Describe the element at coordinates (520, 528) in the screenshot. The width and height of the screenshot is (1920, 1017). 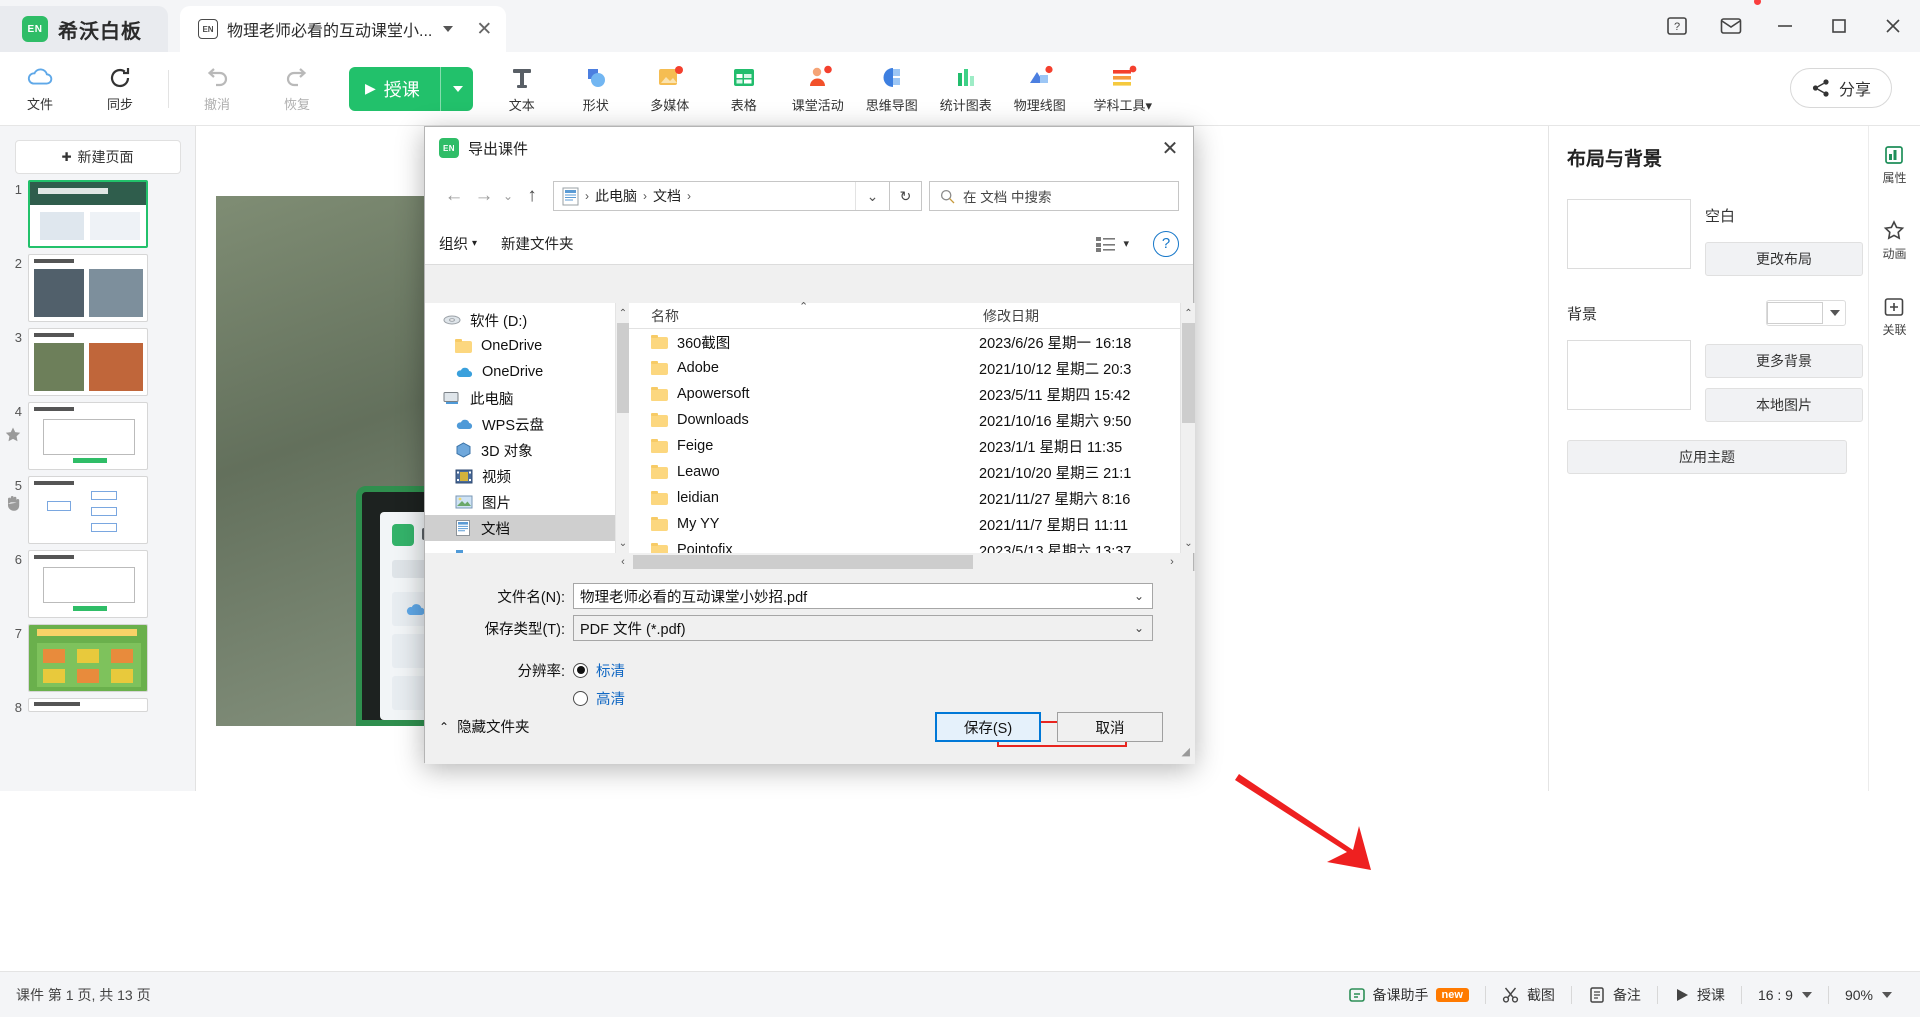
I see `tree-item-documents: 文档` at that location.